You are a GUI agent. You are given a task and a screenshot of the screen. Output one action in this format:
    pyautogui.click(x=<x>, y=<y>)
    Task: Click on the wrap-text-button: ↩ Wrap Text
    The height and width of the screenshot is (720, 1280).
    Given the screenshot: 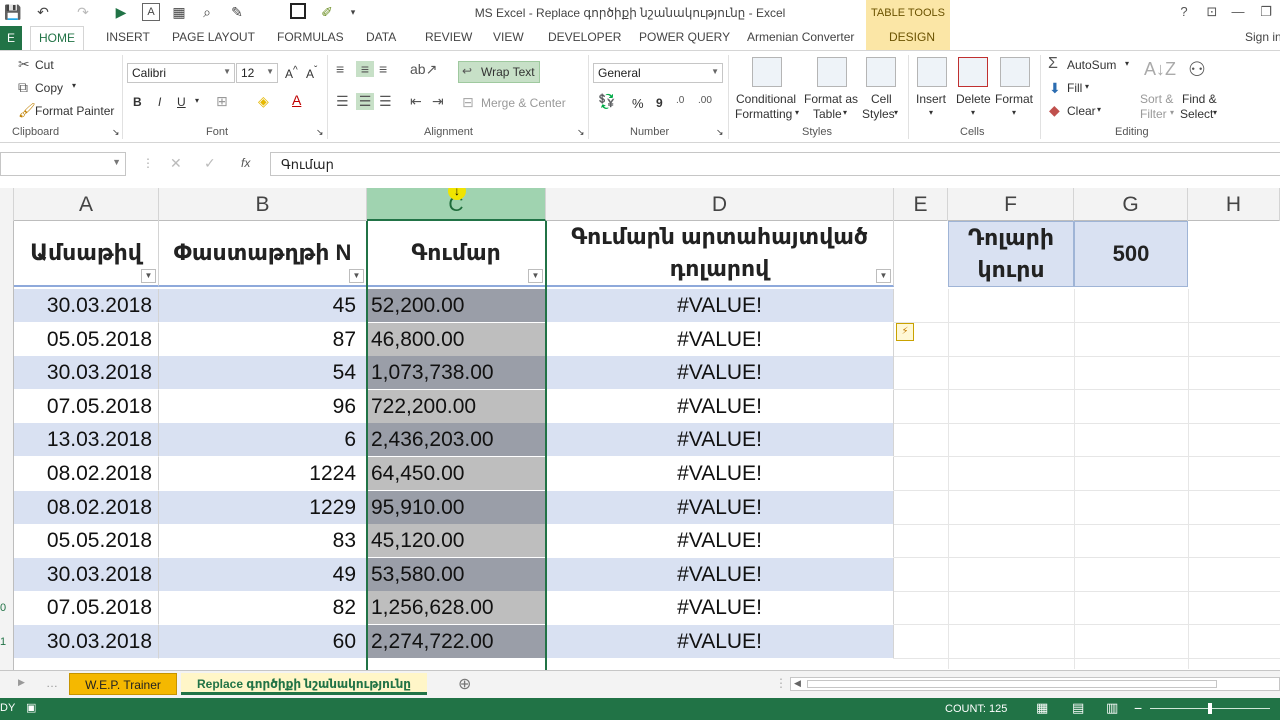 What is the action you would take?
    pyautogui.click(x=499, y=72)
    